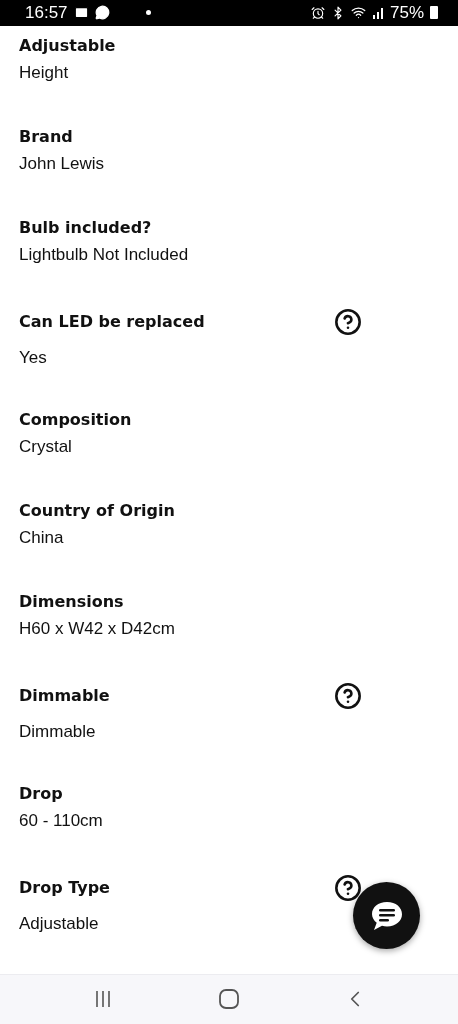  What do you see at coordinates (406, 12) in the screenshot?
I see `battery-percent: 75%` at bounding box center [406, 12].